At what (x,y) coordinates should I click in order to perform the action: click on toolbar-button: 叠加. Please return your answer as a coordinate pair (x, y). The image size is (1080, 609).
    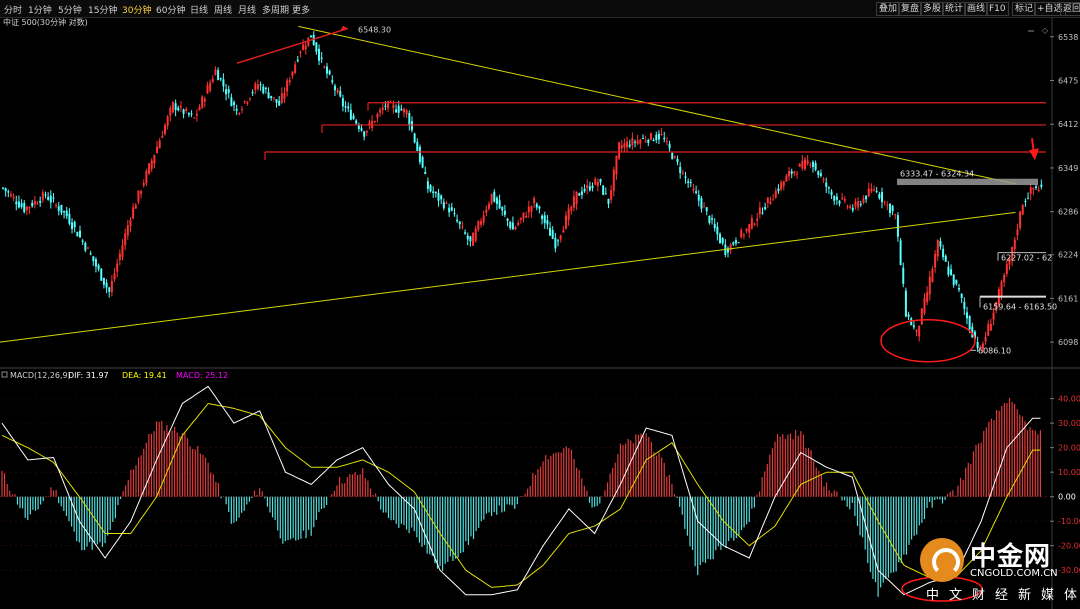
    Looking at the image, I should click on (888, 9).